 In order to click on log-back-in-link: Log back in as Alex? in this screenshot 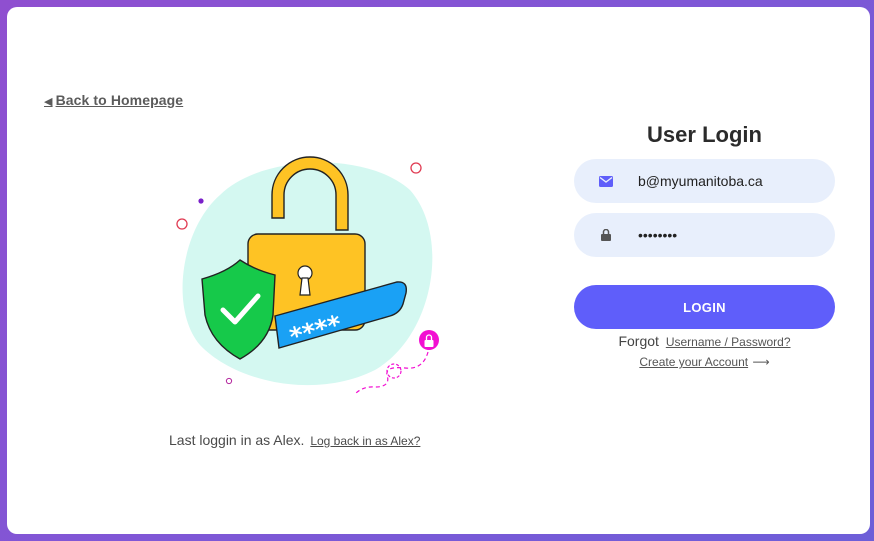, I will do `click(365, 441)`.